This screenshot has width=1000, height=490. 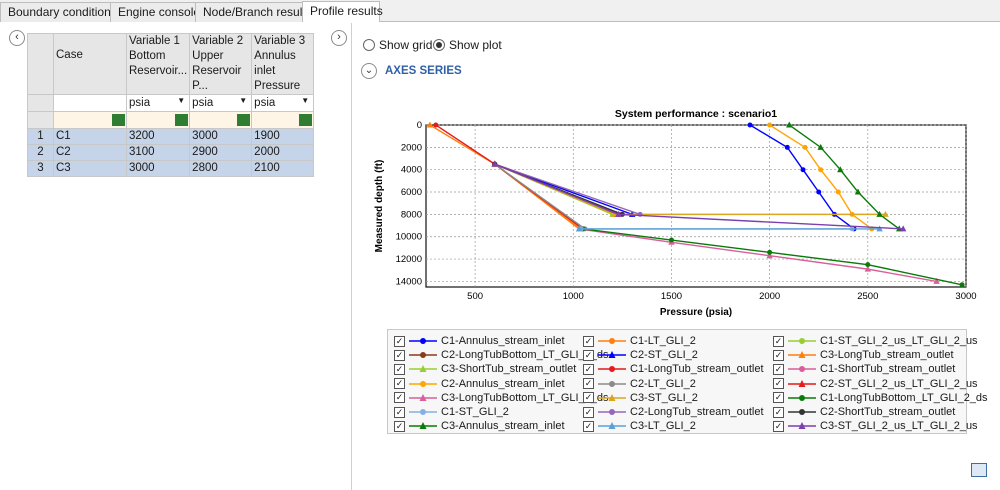 What do you see at coordinates (467, 45) in the screenshot?
I see `show-plot-radio: Show plot` at bounding box center [467, 45].